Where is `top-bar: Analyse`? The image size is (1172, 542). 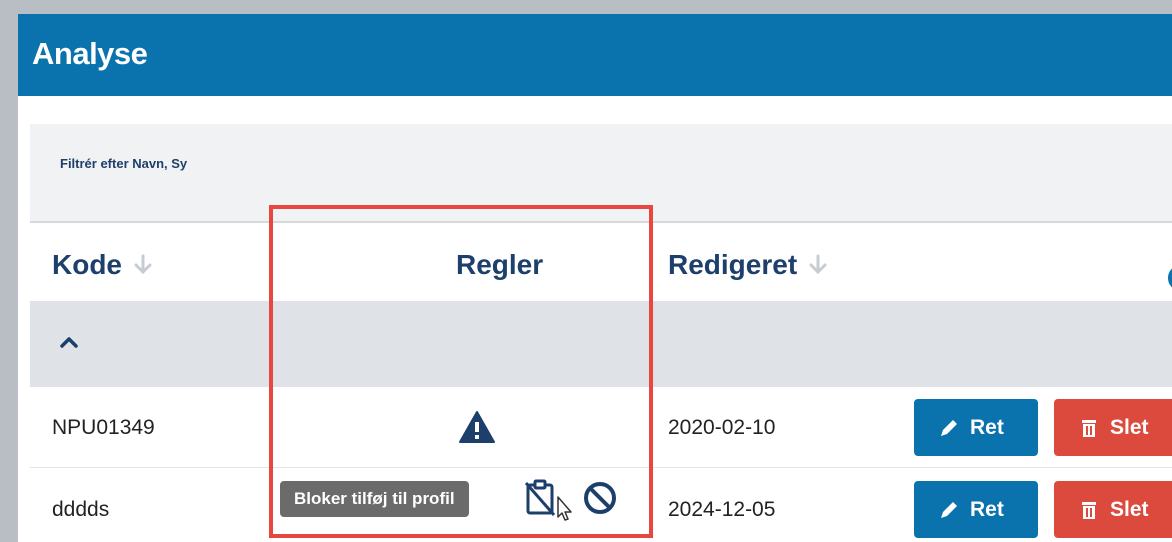
top-bar: Analyse is located at coordinates (595, 55).